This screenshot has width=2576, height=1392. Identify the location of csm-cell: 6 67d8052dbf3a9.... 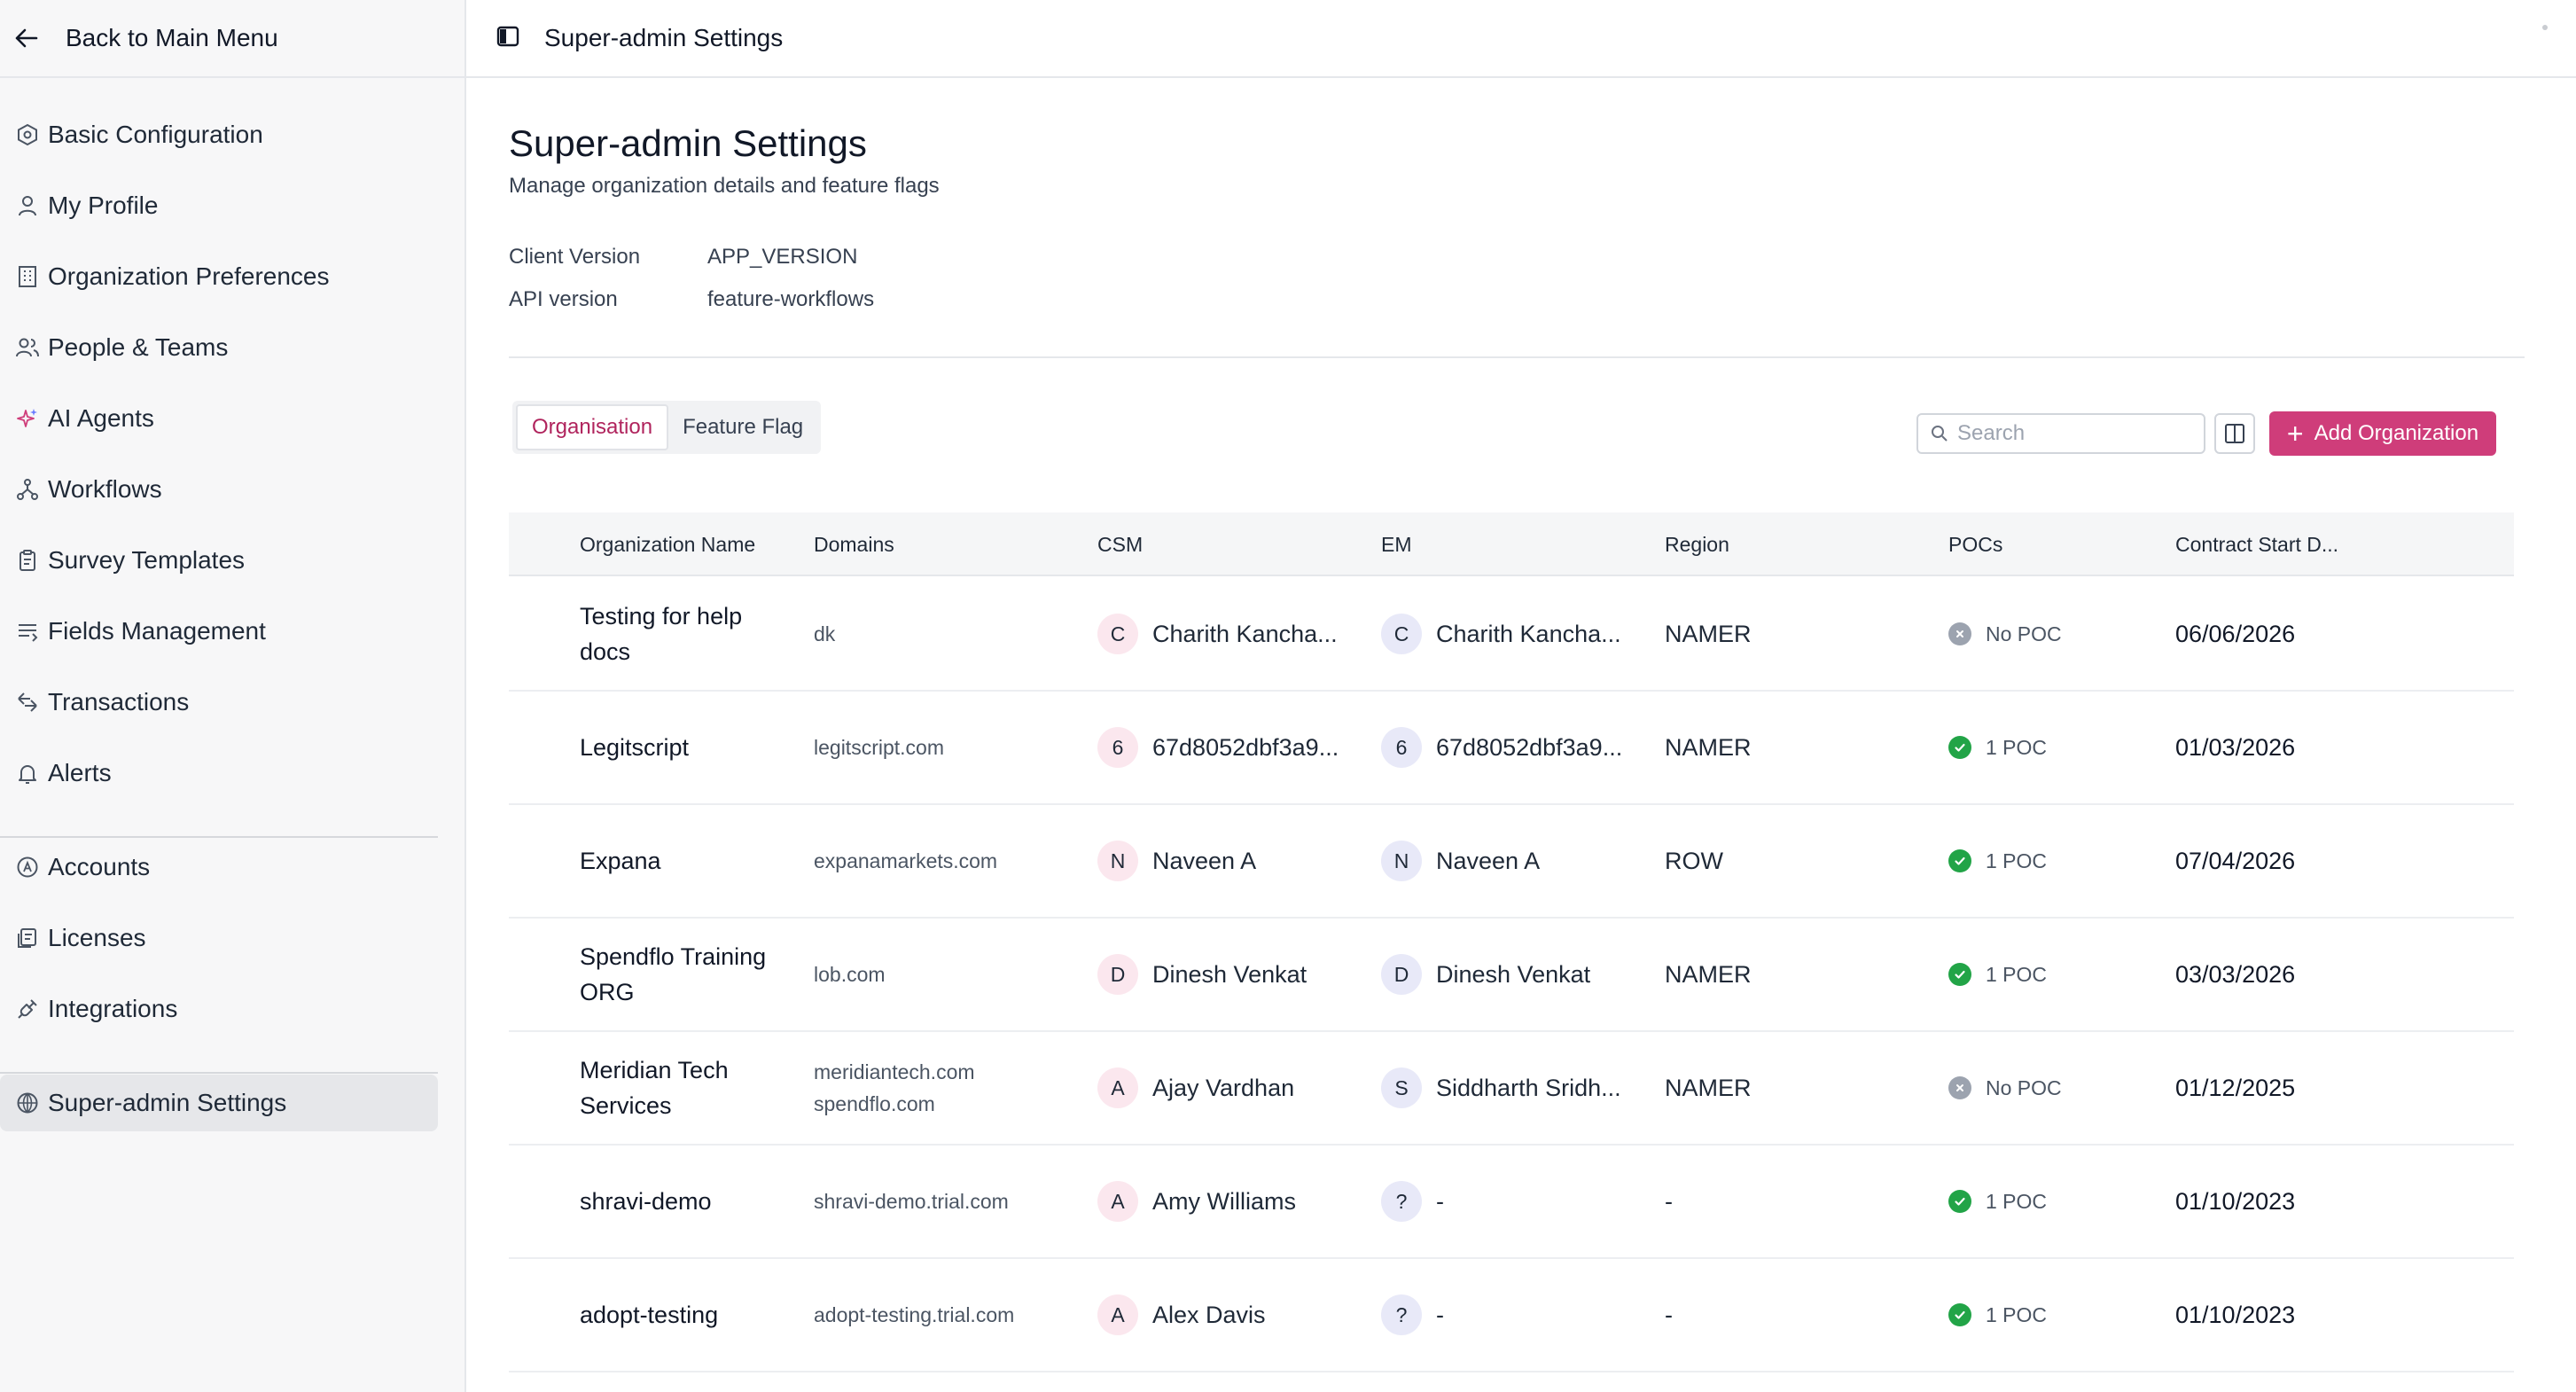
(1218, 747).